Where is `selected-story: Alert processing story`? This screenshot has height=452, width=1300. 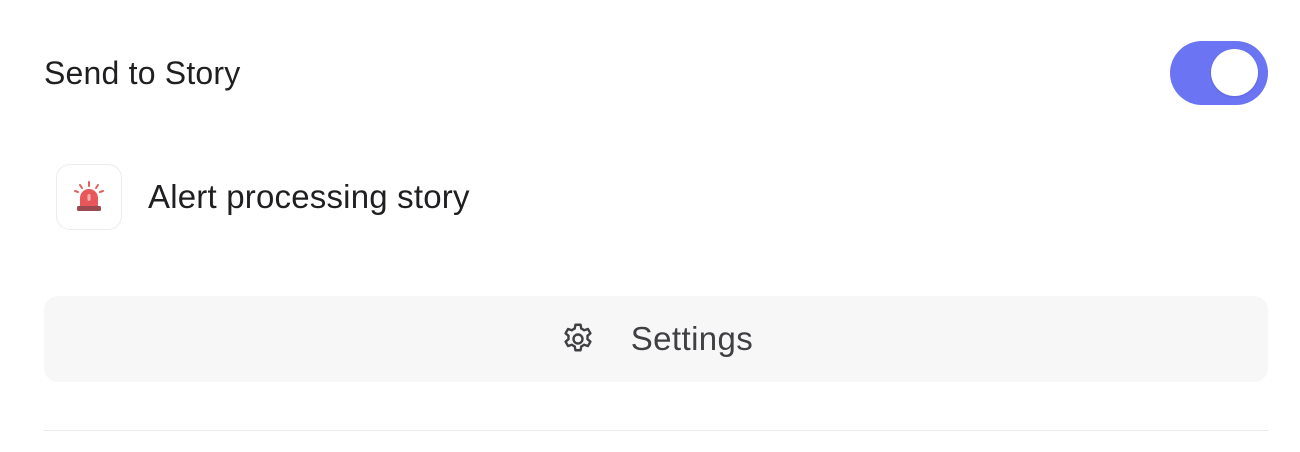 selected-story: Alert processing story is located at coordinates (263, 197).